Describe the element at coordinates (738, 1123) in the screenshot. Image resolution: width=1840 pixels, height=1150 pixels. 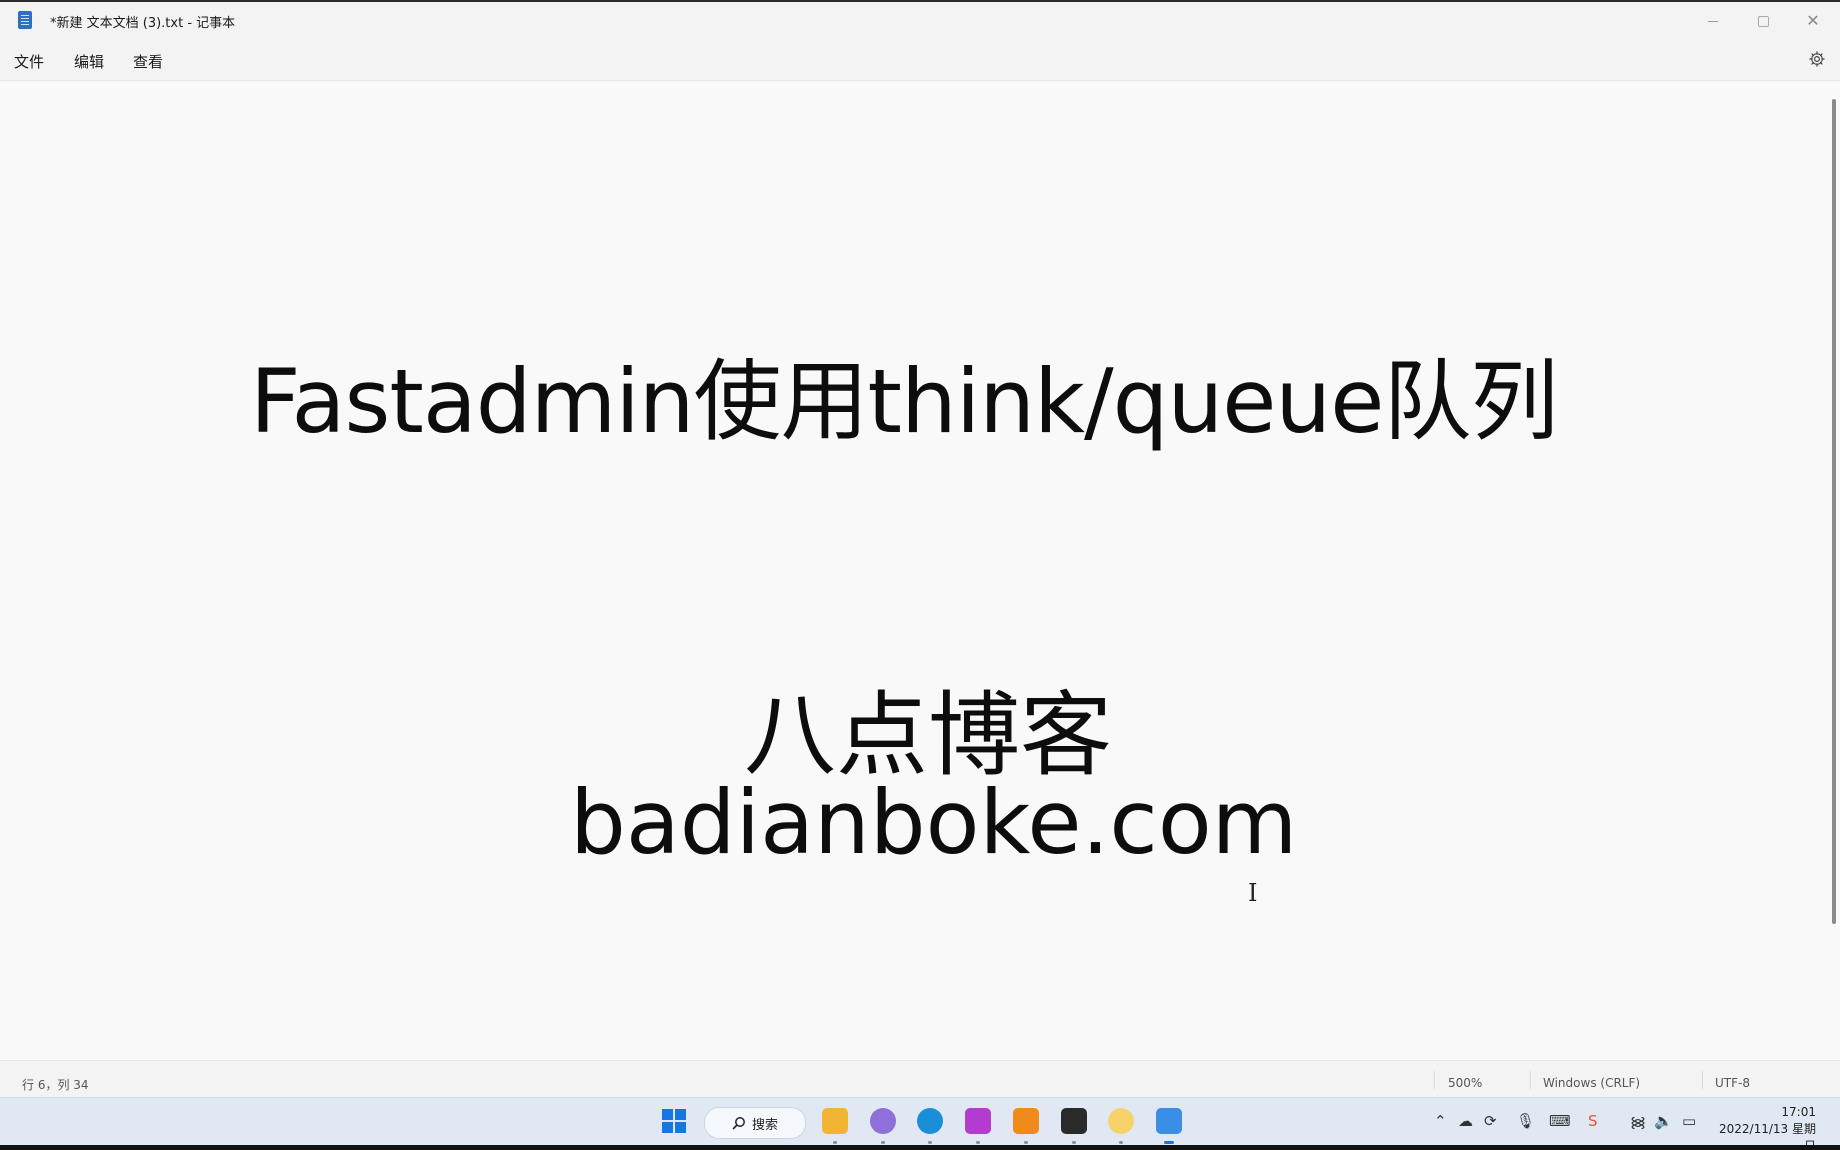
I see `search-icon` at that location.